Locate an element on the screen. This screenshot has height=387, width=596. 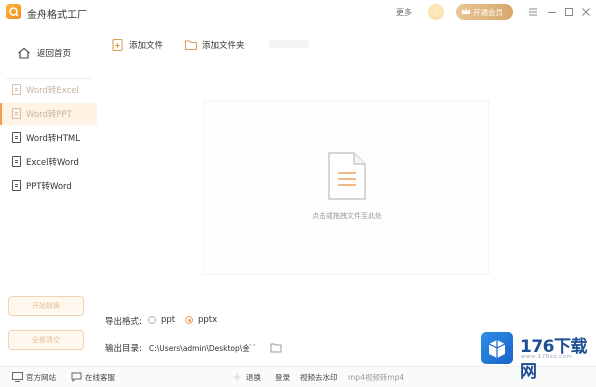
user-avatar is located at coordinates (436, 12).